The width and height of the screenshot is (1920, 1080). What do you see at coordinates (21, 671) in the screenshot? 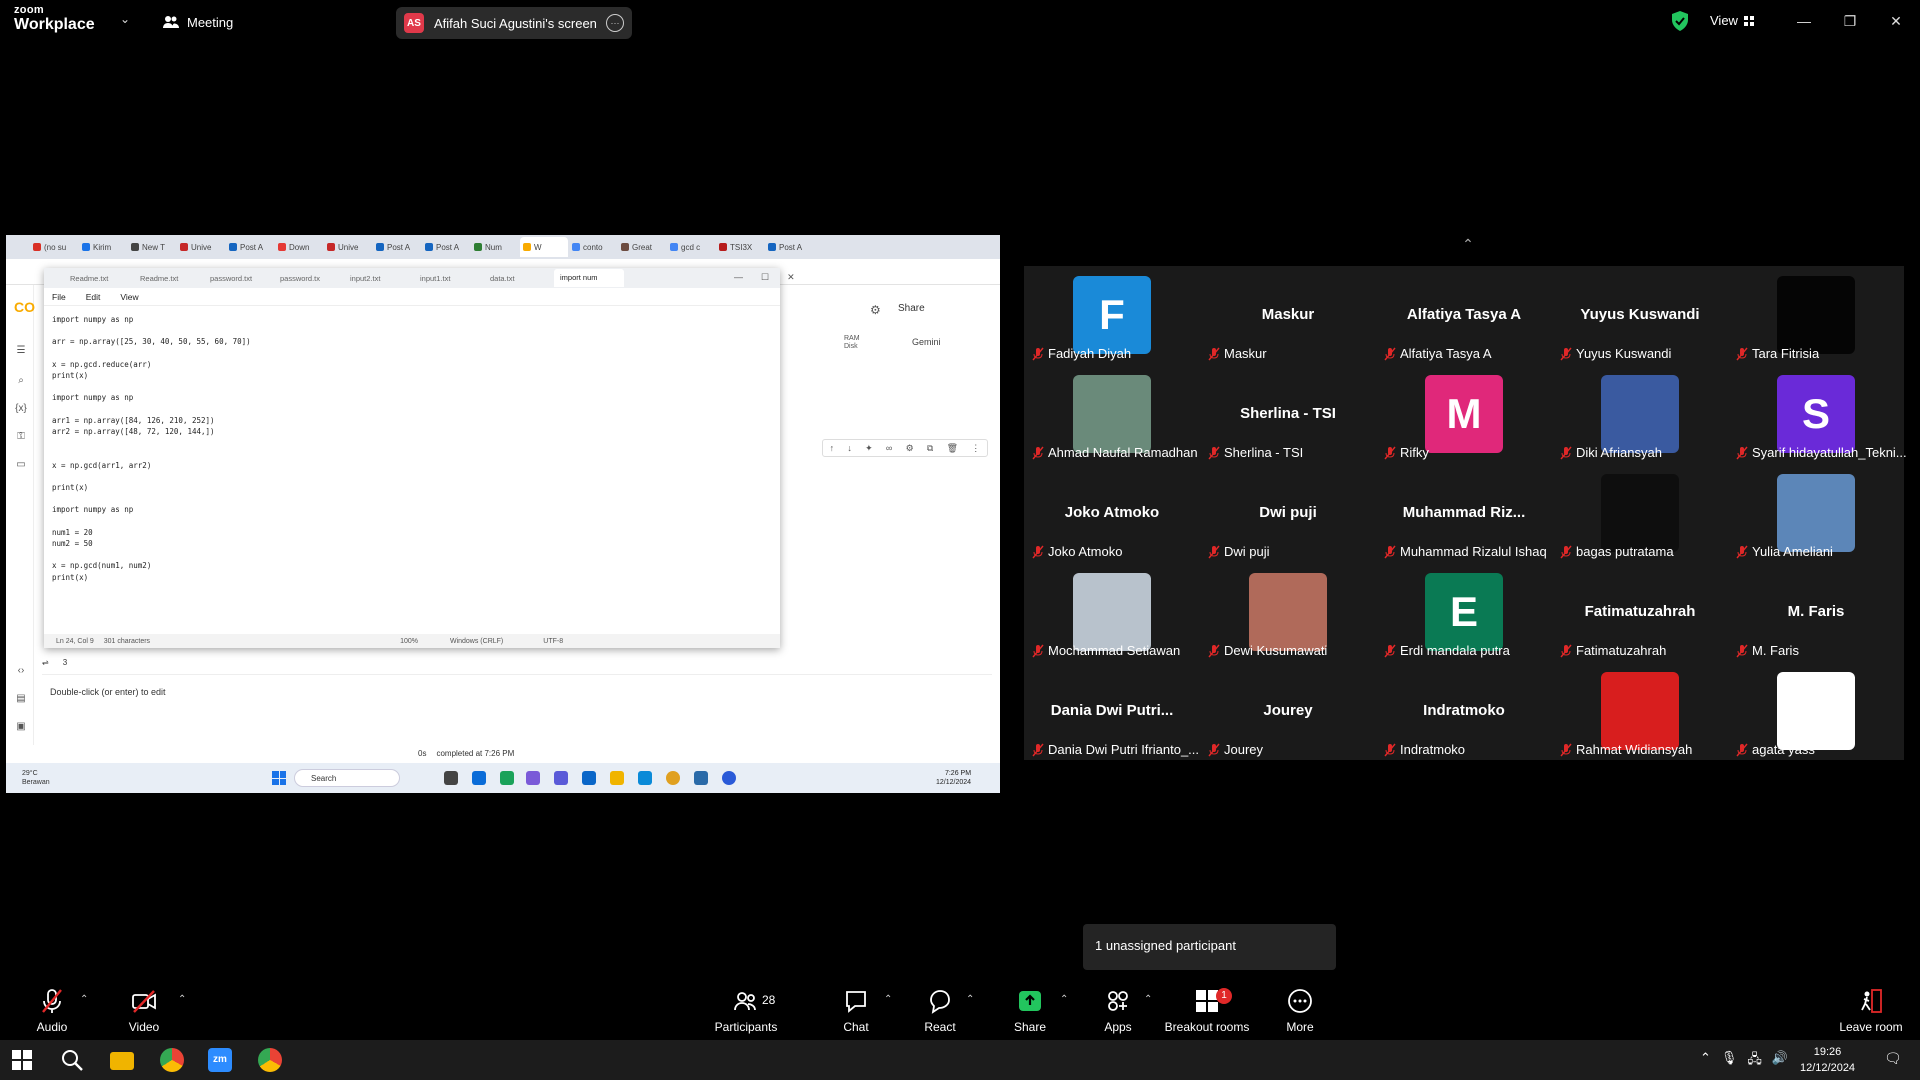
I see `code-icon: ‹›` at bounding box center [21, 671].